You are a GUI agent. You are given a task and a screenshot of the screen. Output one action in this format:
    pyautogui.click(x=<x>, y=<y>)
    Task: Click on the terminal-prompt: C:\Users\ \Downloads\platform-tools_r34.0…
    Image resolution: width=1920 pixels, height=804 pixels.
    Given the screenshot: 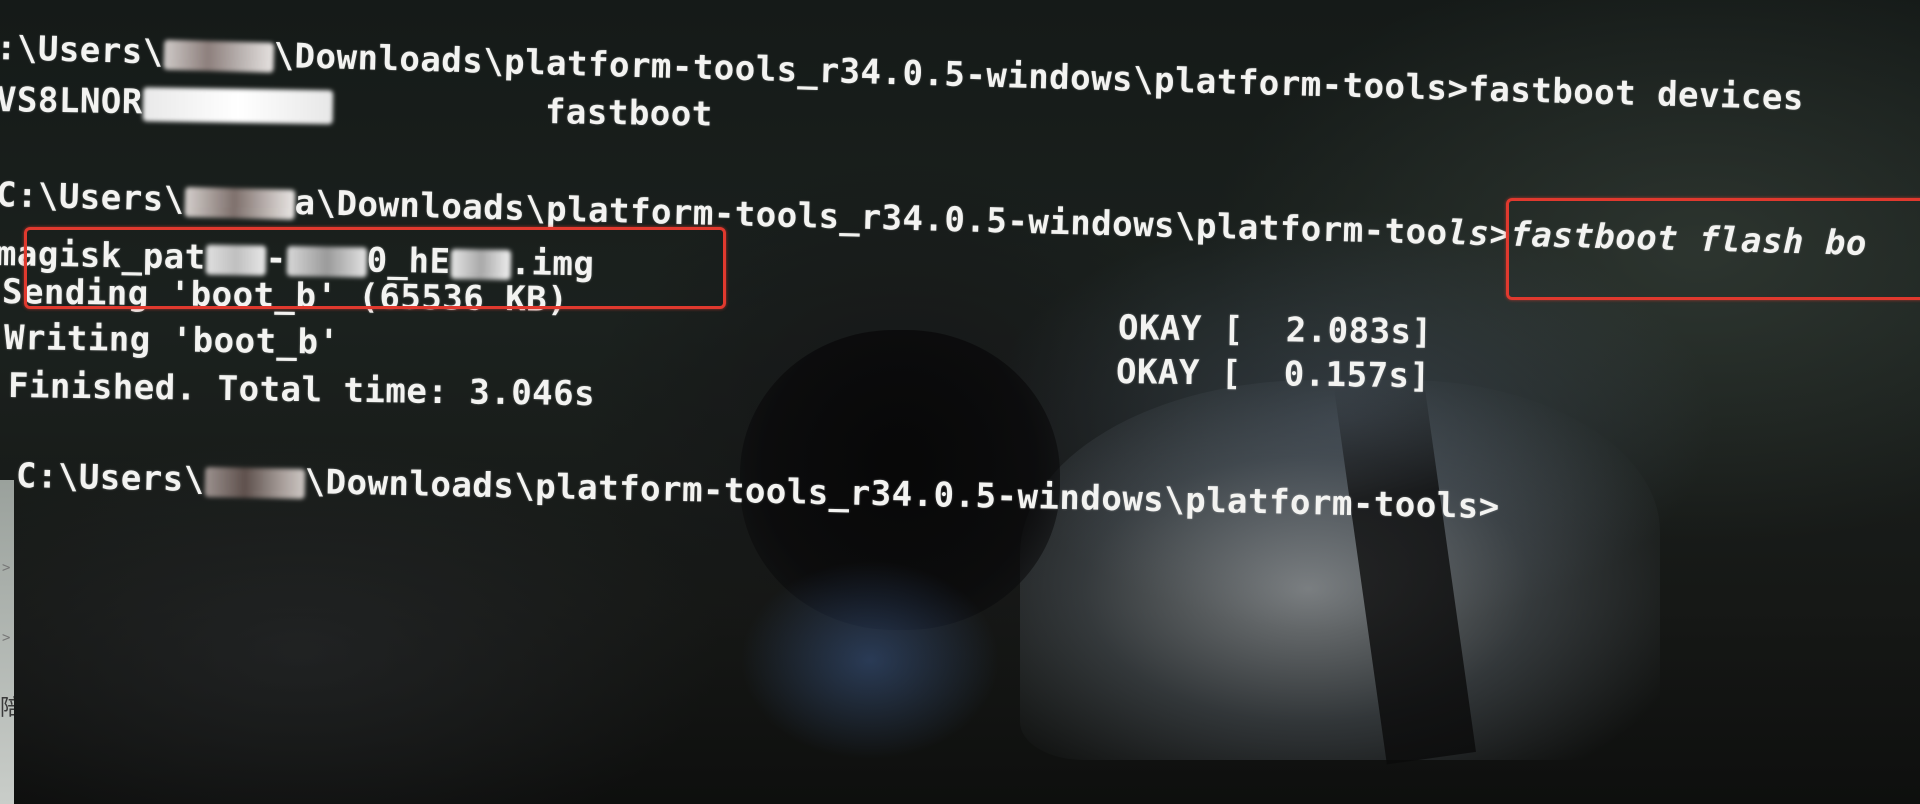 What is the action you would take?
    pyautogui.click(x=758, y=491)
    